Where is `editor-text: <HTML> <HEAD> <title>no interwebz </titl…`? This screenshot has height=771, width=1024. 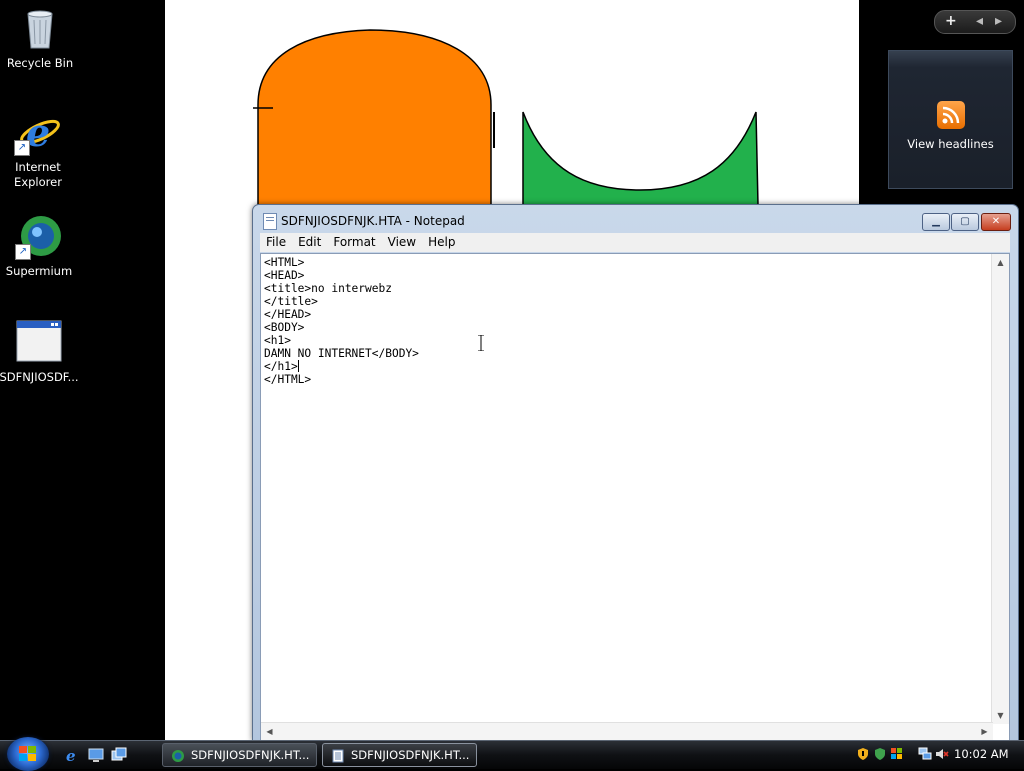 editor-text: <HTML> <HEAD> <title>no interwebz </titl… is located at coordinates (341, 321).